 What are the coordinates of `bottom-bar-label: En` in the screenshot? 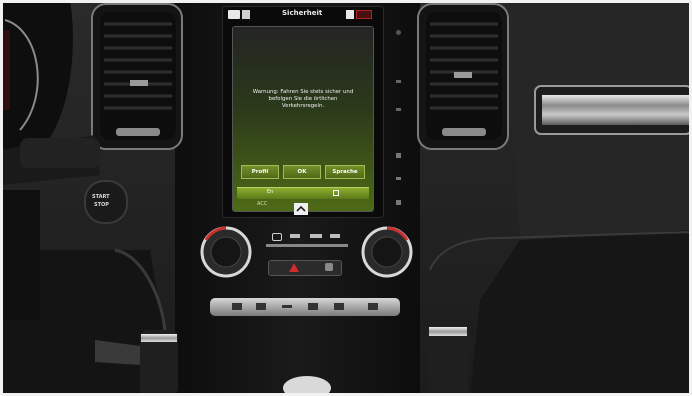 It's located at (270, 192).